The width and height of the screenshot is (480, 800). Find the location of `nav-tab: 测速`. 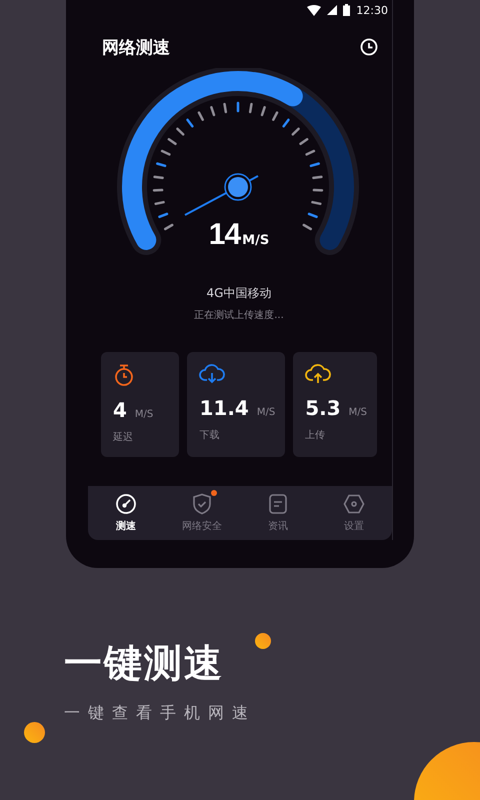

nav-tab: 测速 is located at coordinates (126, 513).